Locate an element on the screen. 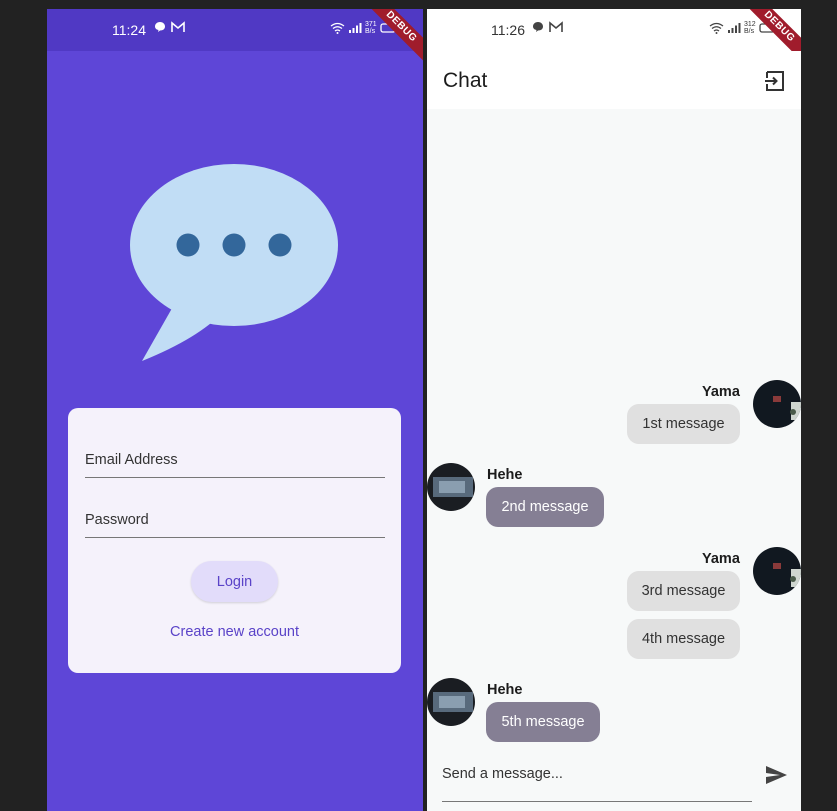  email-field: Email Address is located at coordinates (235, 462).